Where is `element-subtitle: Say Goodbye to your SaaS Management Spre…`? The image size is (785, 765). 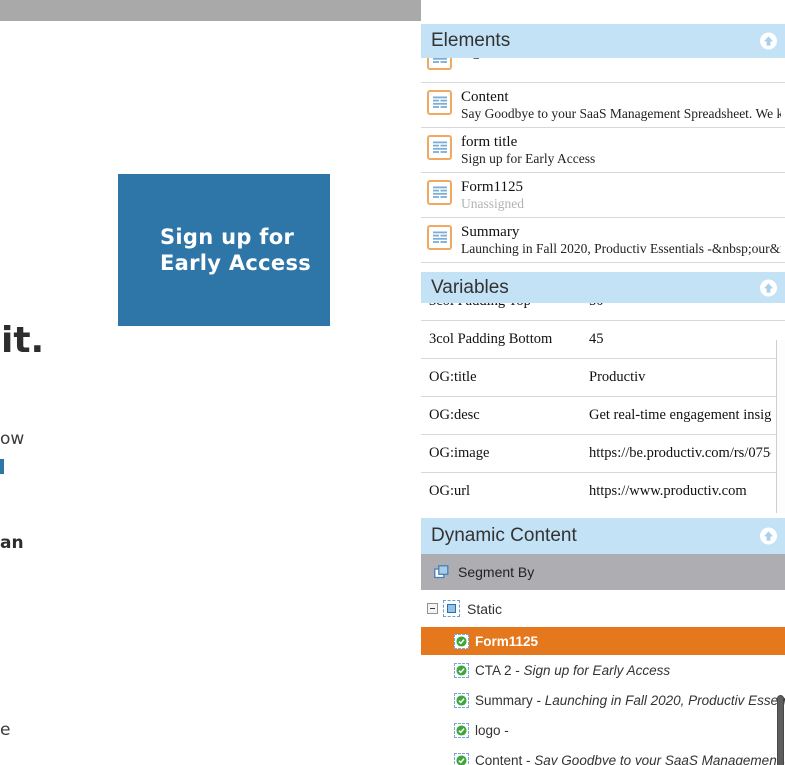 element-subtitle: Say Goodbye to your SaaS Management Spre… is located at coordinates (621, 113).